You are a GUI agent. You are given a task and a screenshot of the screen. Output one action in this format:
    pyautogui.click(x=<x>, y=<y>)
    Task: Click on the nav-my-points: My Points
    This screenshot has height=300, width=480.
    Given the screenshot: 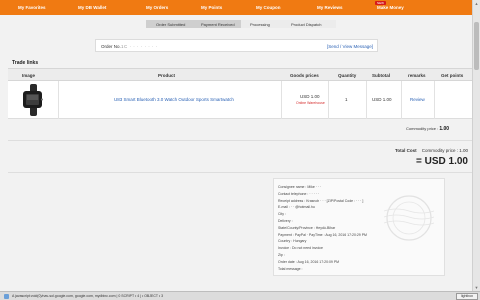 What is the action you would take?
    pyautogui.click(x=211, y=7)
    